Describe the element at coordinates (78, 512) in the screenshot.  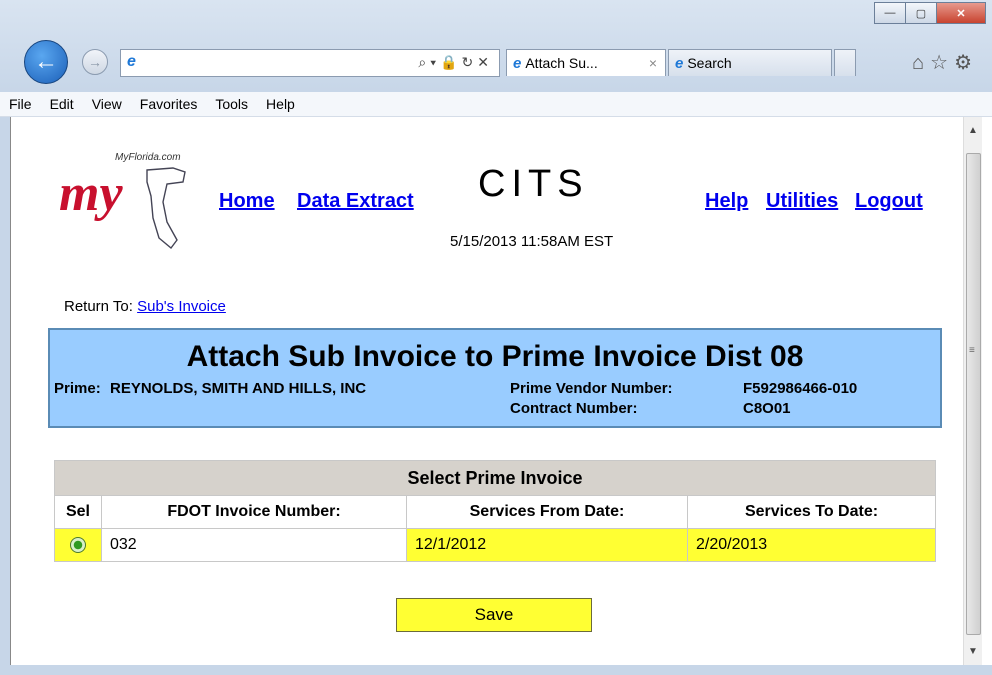
I see `column-header-sel: Sel` at that location.